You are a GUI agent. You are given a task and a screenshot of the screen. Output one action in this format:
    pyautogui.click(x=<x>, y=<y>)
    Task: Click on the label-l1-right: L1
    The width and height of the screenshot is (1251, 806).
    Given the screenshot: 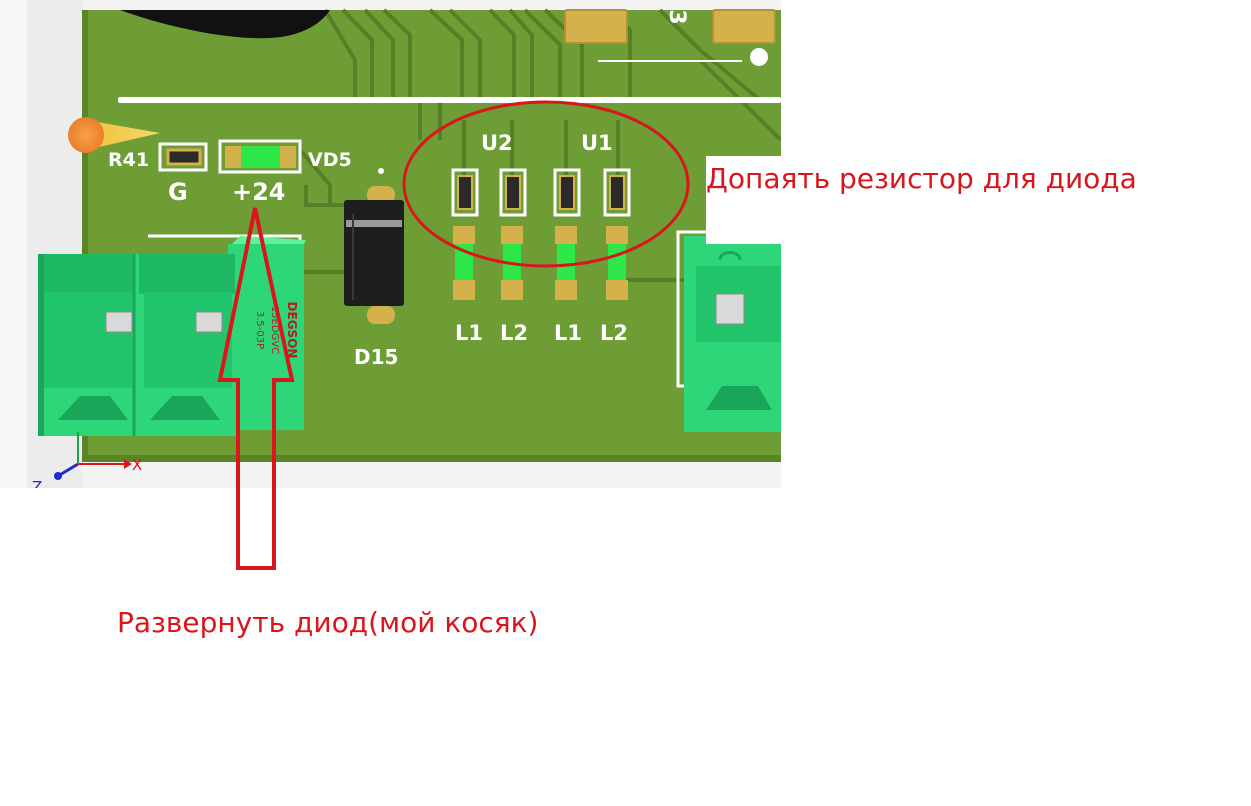 What is the action you would take?
    pyautogui.click(x=568, y=333)
    